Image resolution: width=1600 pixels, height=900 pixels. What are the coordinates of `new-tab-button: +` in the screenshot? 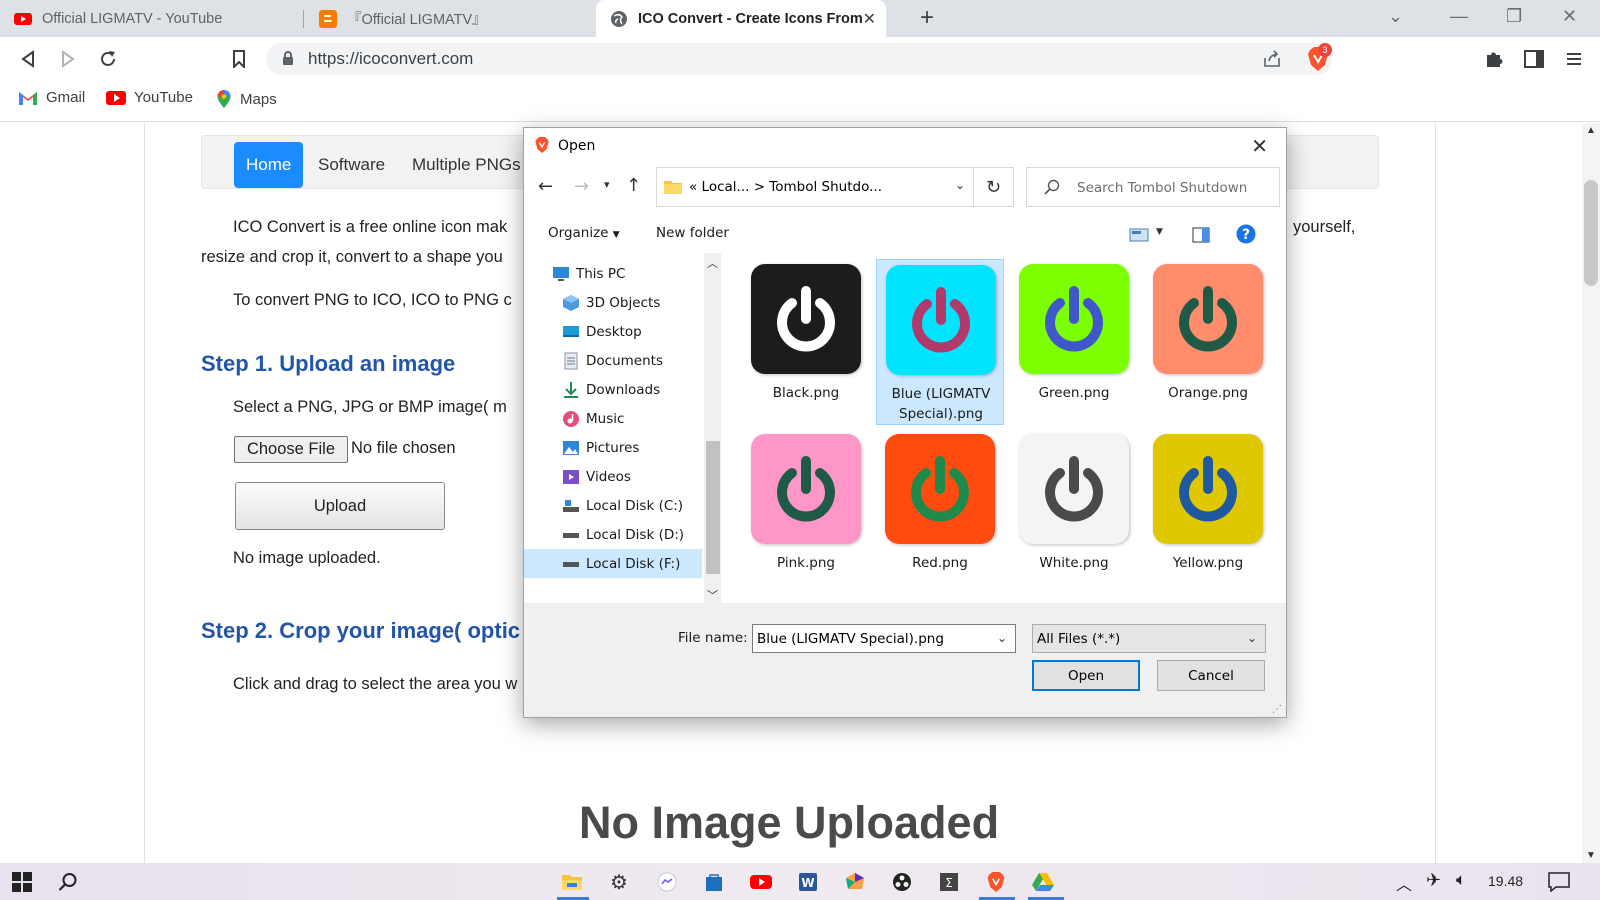 It's located at (927, 18).